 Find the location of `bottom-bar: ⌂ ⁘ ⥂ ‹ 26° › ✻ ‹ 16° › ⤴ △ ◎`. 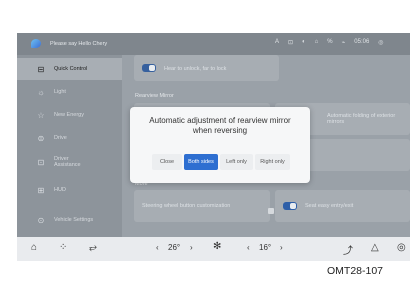

bottom-bar: ⌂ ⁘ ⥂ ‹ 26° › ✻ ‹ 16° › ⤴ △ ◎ is located at coordinates (213, 249).